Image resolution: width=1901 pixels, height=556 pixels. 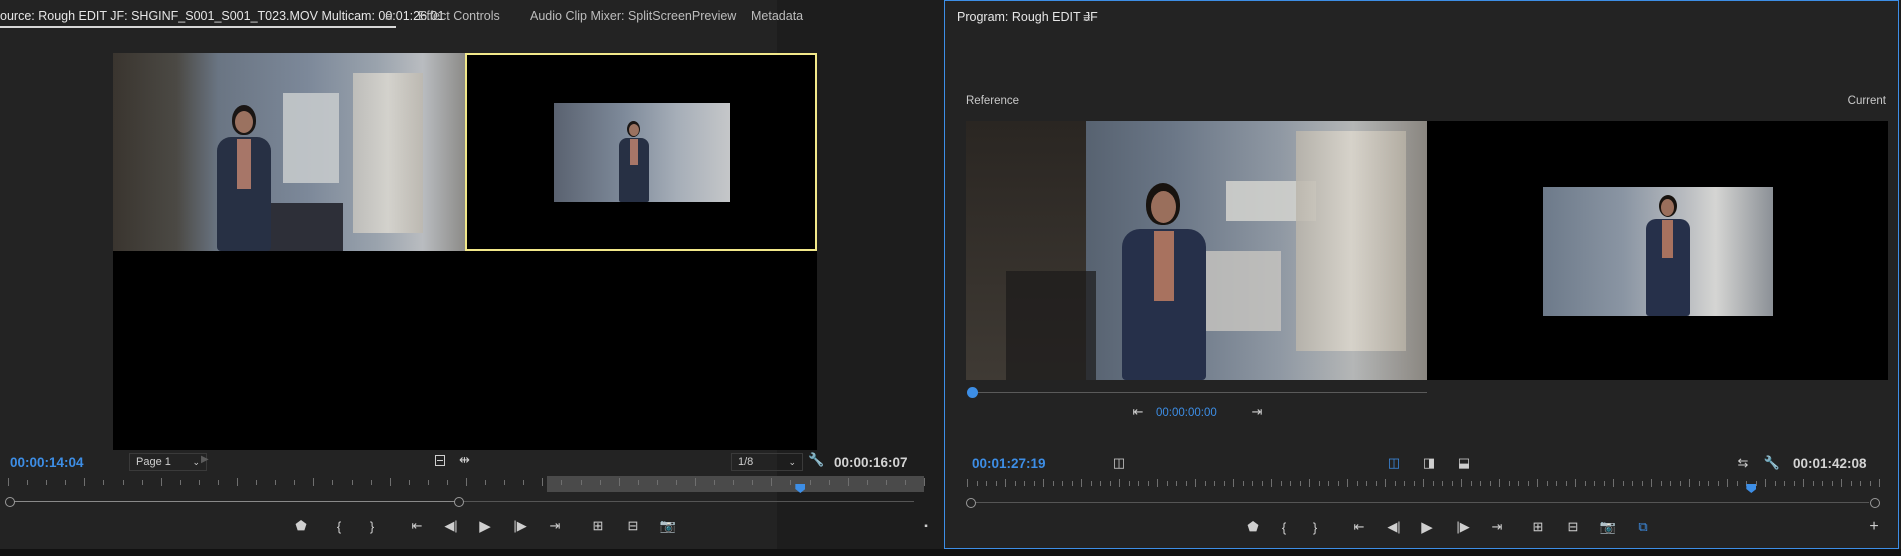 I want to click on program-zoom-scrollbar-track, so click(x=1421, y=502).